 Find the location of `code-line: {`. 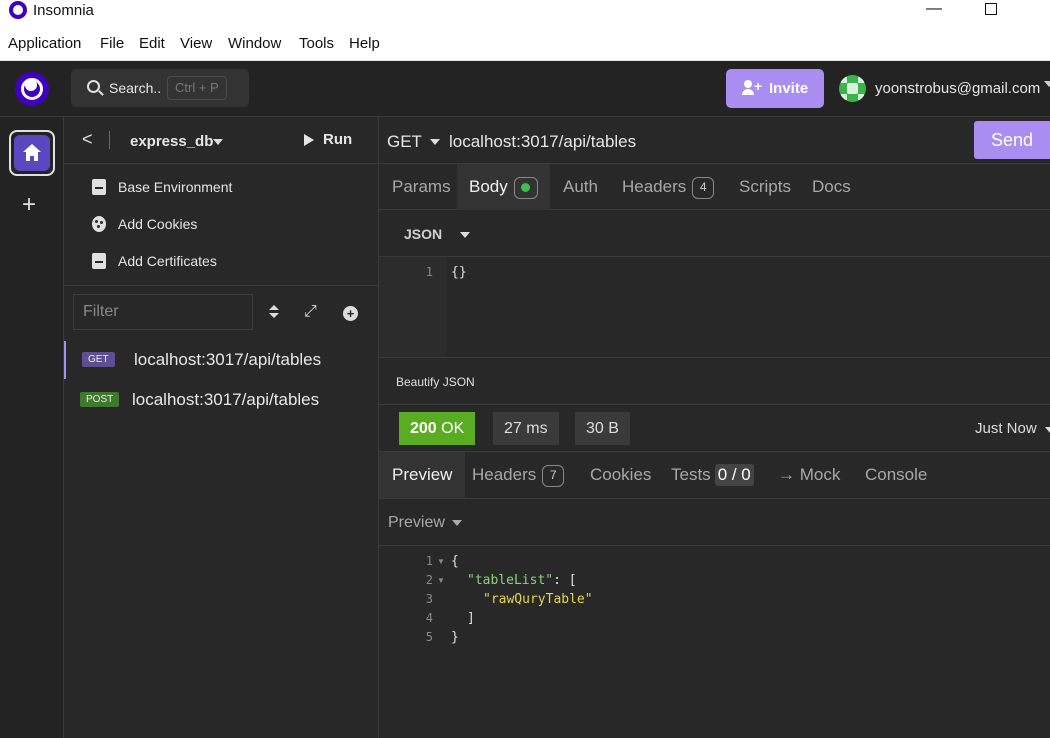

code-line: { is located at coordinates (455, 561).